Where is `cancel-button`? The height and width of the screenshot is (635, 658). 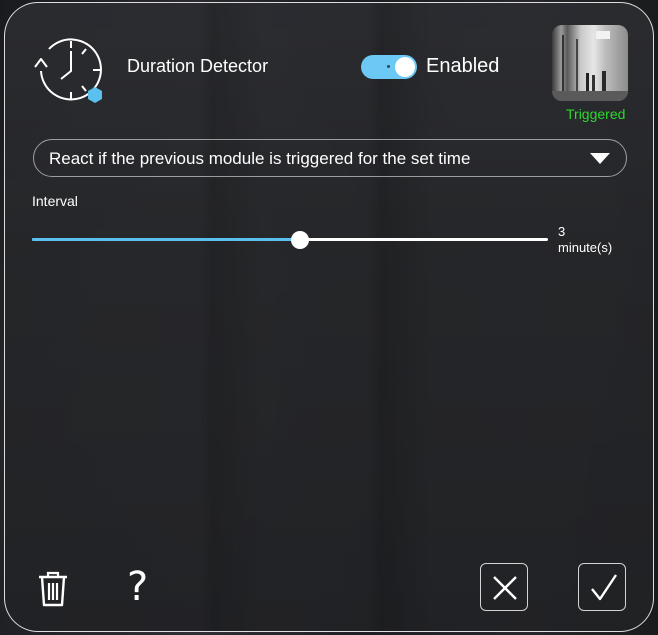 cancel-button is located at coordinates (504, 587).